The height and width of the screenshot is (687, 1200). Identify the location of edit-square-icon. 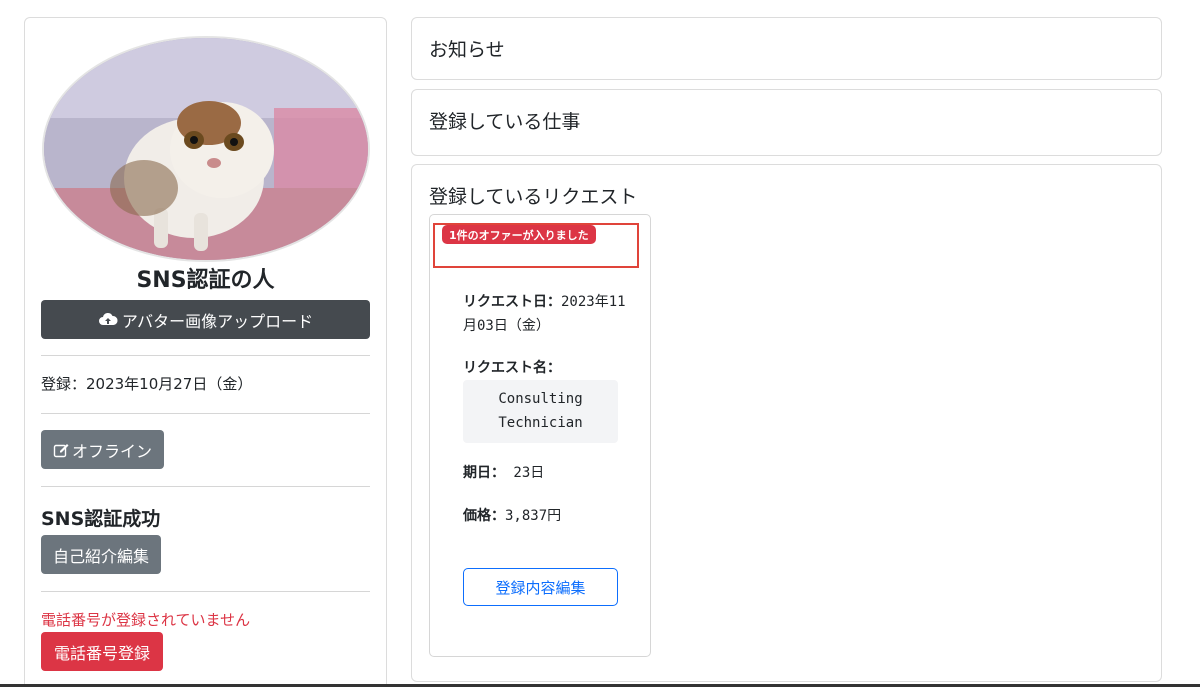
(61, 450).